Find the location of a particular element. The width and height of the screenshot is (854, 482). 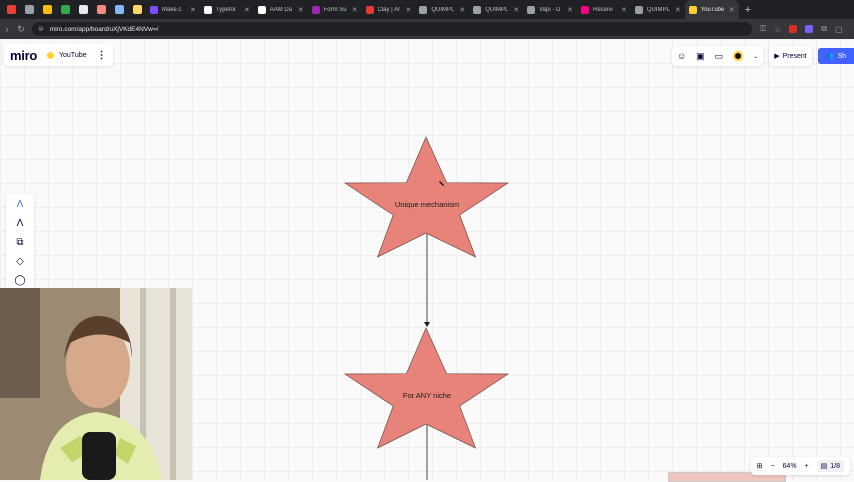

reload-icon: ↻ is located at coordinates (21, 29).